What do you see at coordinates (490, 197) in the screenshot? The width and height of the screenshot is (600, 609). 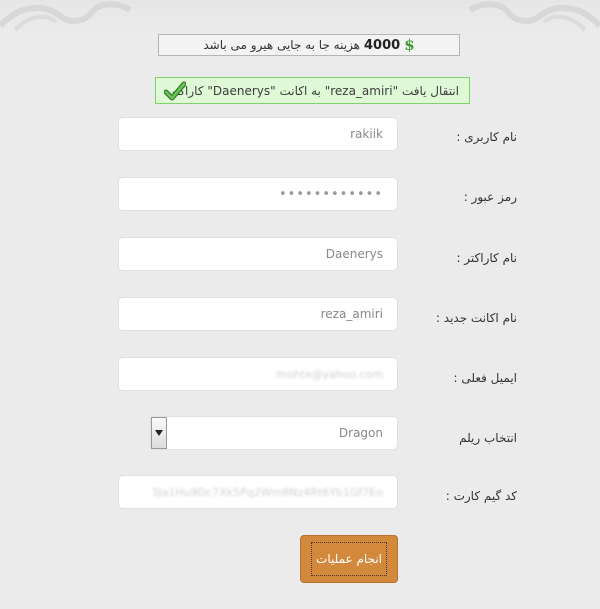 I see `password-label: رمز عبور :` at bounding box center [490, 197].